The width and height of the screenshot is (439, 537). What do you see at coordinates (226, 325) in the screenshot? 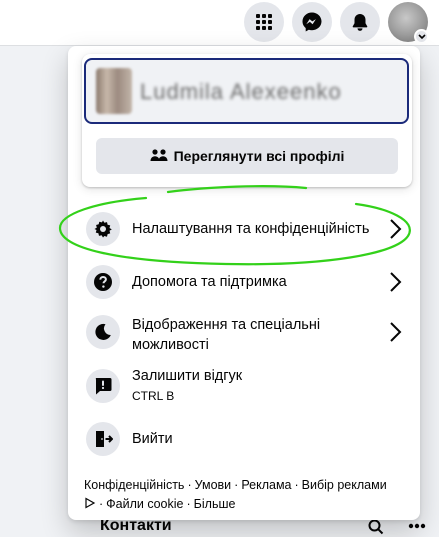
I see `display-accessibility-label: Відображення та спеціальні` at bounding box center [226, 325].